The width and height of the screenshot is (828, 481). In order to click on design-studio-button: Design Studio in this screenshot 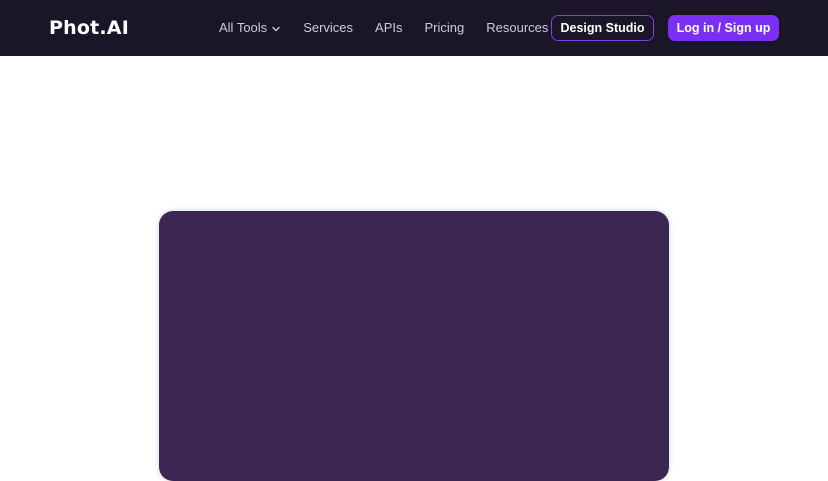, I will do `click(602, 28)`.